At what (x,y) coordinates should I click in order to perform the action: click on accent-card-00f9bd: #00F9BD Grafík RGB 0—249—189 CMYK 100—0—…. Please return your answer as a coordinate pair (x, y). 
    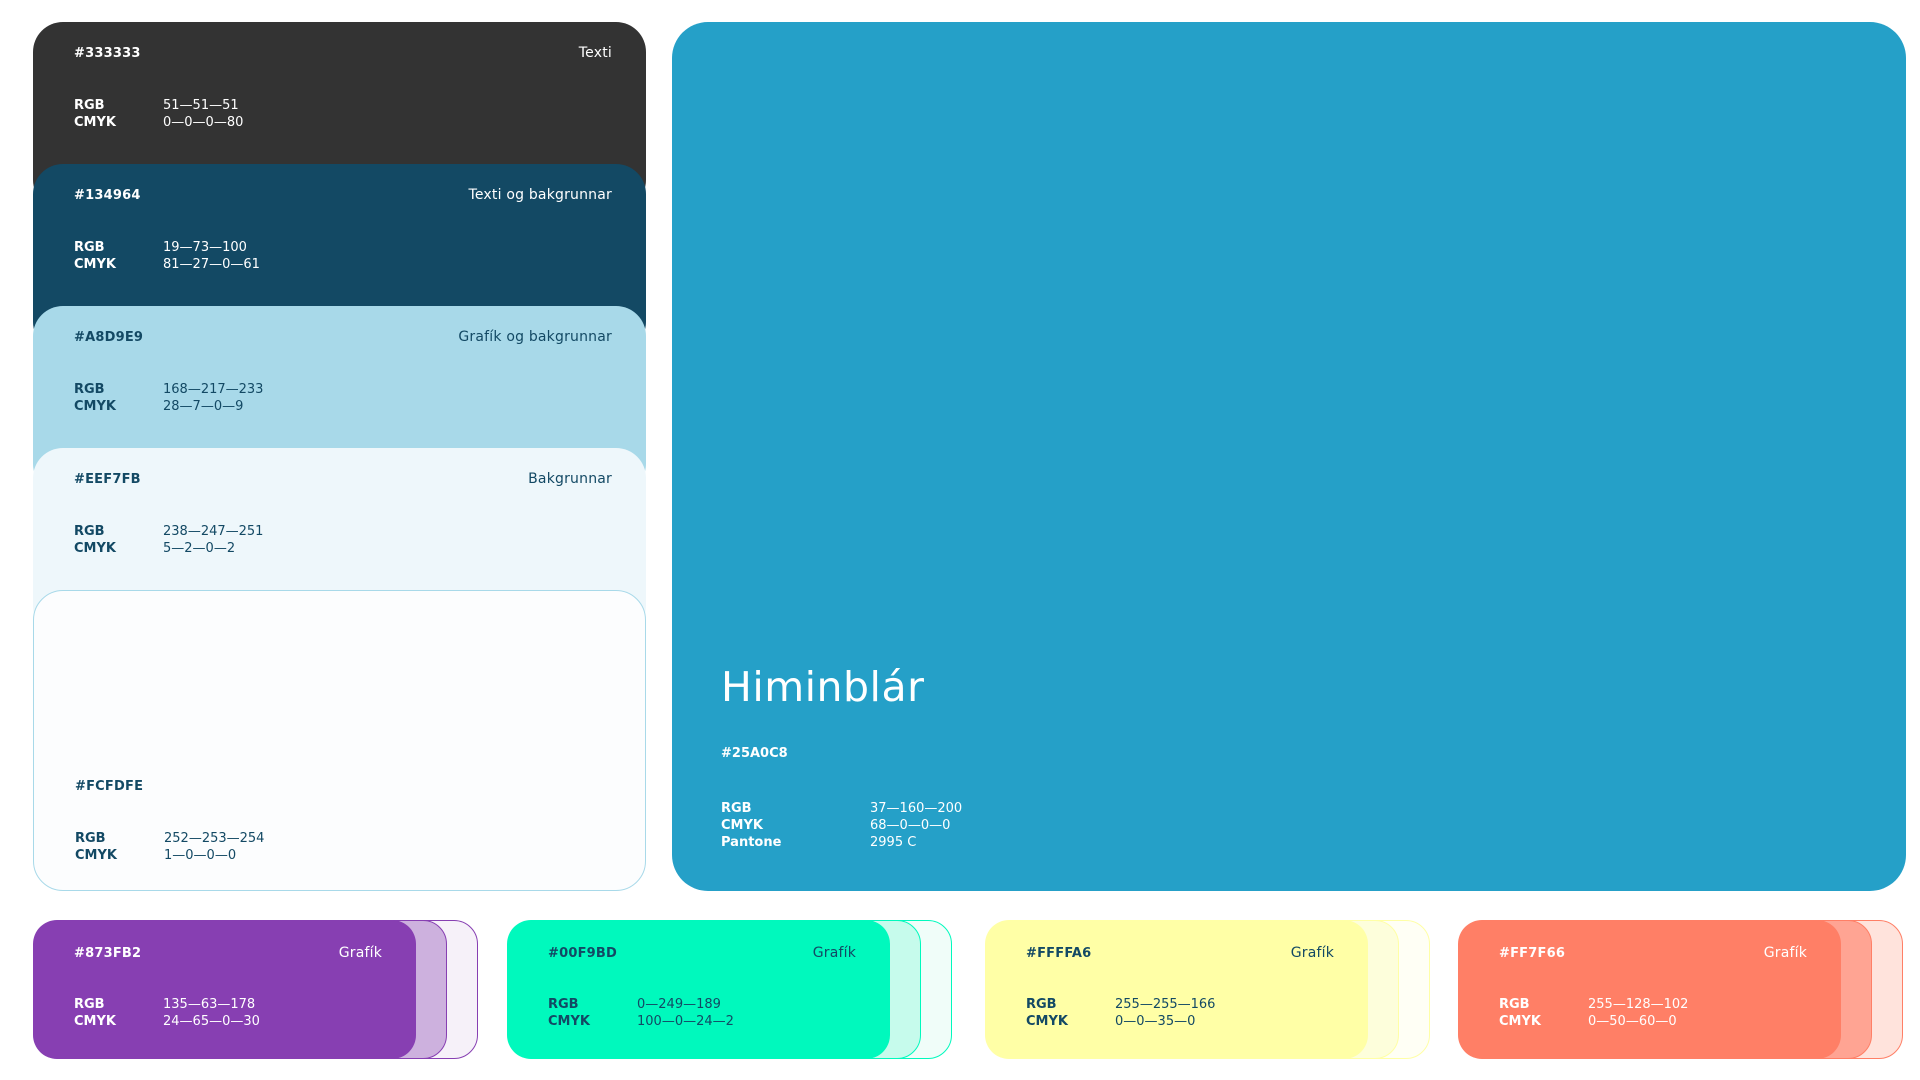
    Looking at the image, I should click on (731, 989).